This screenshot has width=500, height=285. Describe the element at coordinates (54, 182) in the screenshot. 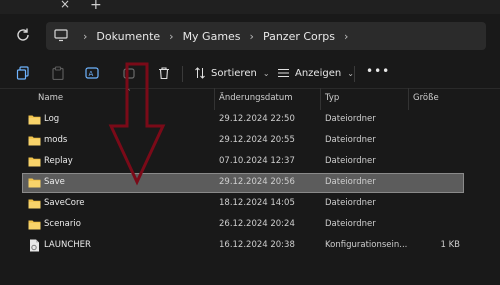

I see `file-name: Save` at that location.